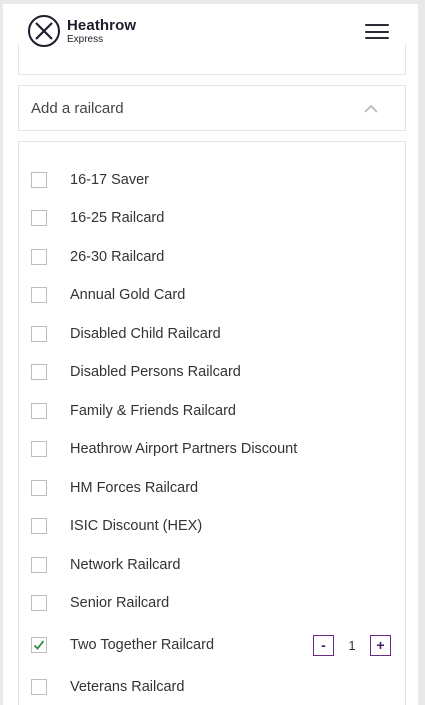 This screenshot has height=705, width=425. I want to click on railcard-item: 16-25 Railcard, so click(212, 218).